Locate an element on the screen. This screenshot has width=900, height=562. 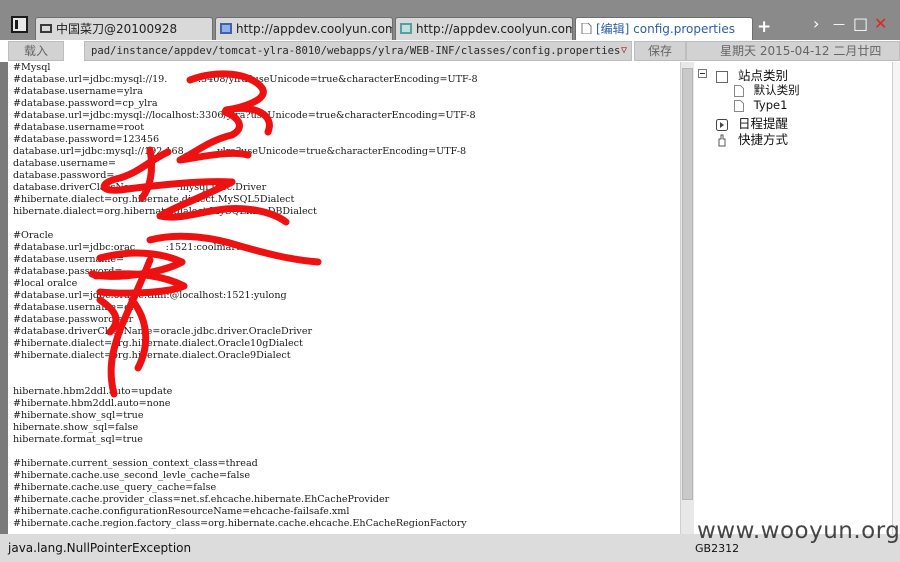
tab-config-properties: [编辑] config.properties is located at coordinates (664, 28).